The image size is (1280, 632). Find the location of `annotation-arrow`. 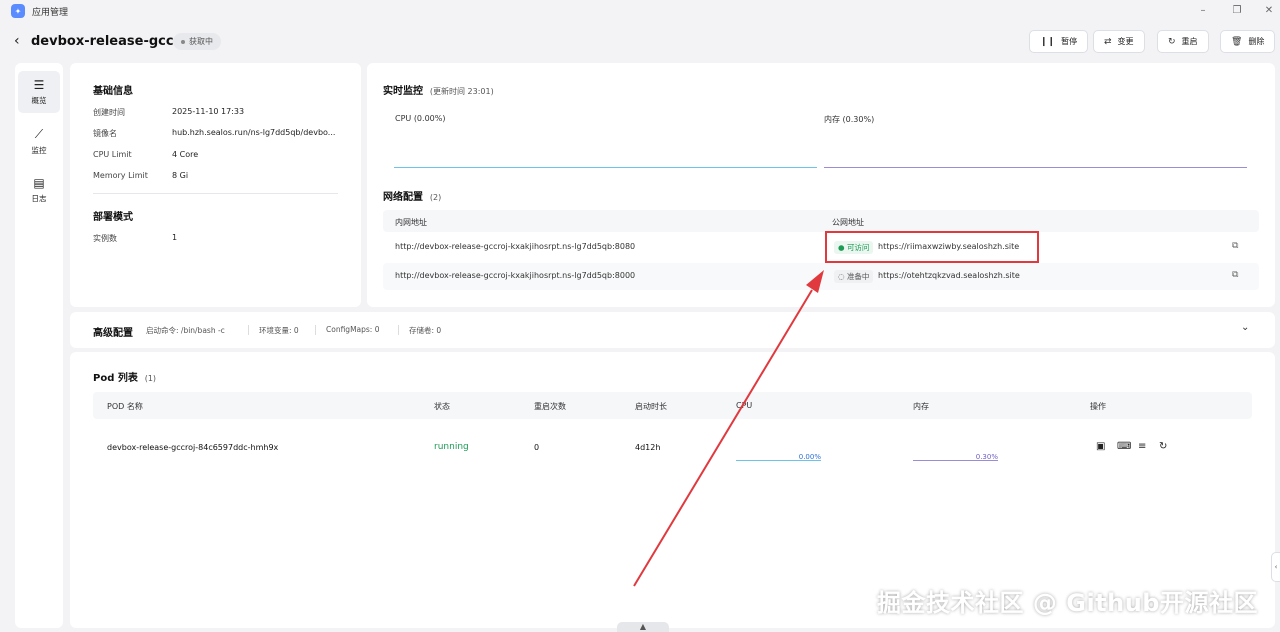

annotation-arrow is located at coordinates (728, 428).